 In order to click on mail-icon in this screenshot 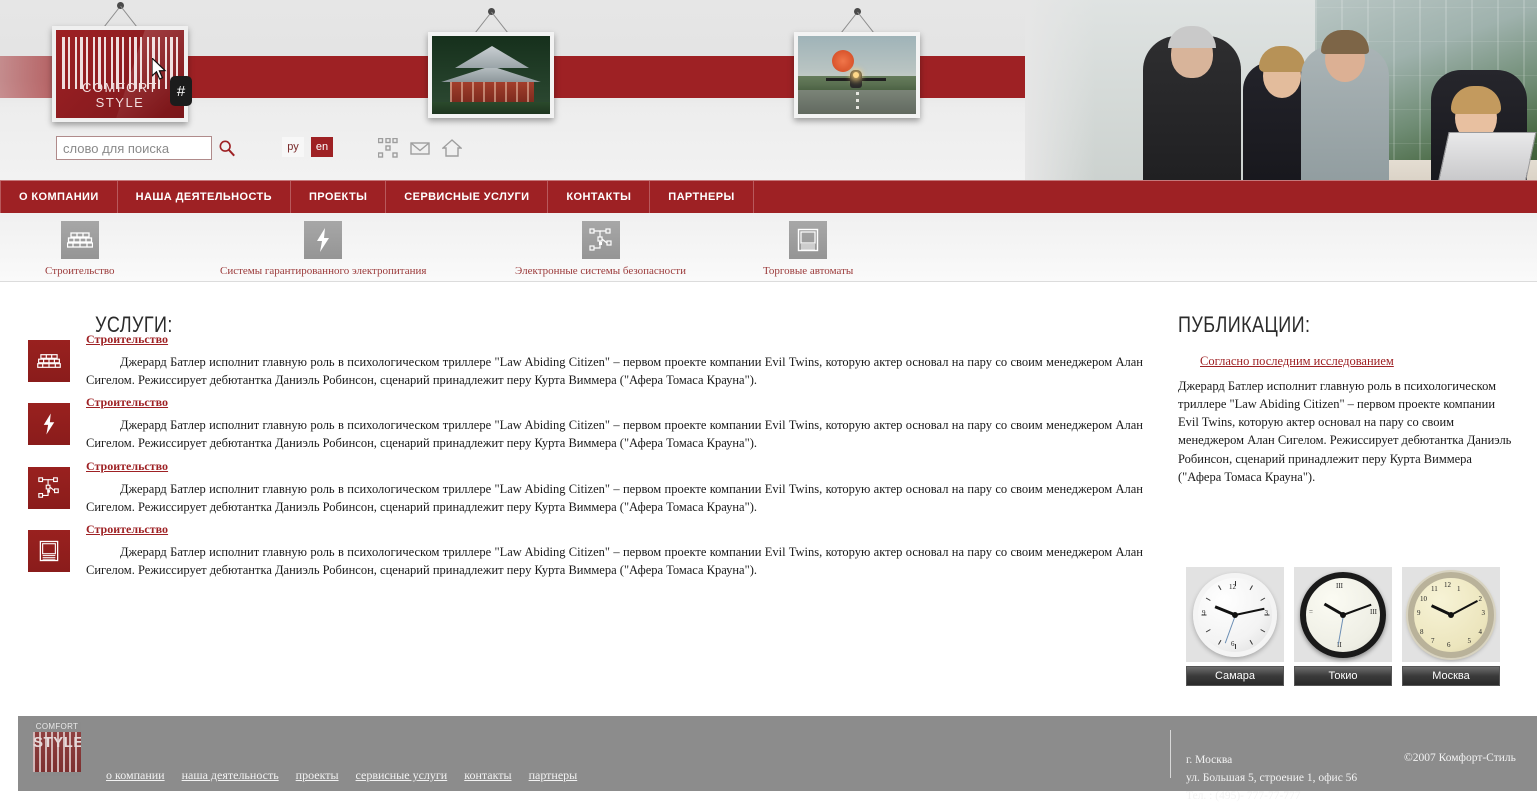, I will do `click(420, 148)`.